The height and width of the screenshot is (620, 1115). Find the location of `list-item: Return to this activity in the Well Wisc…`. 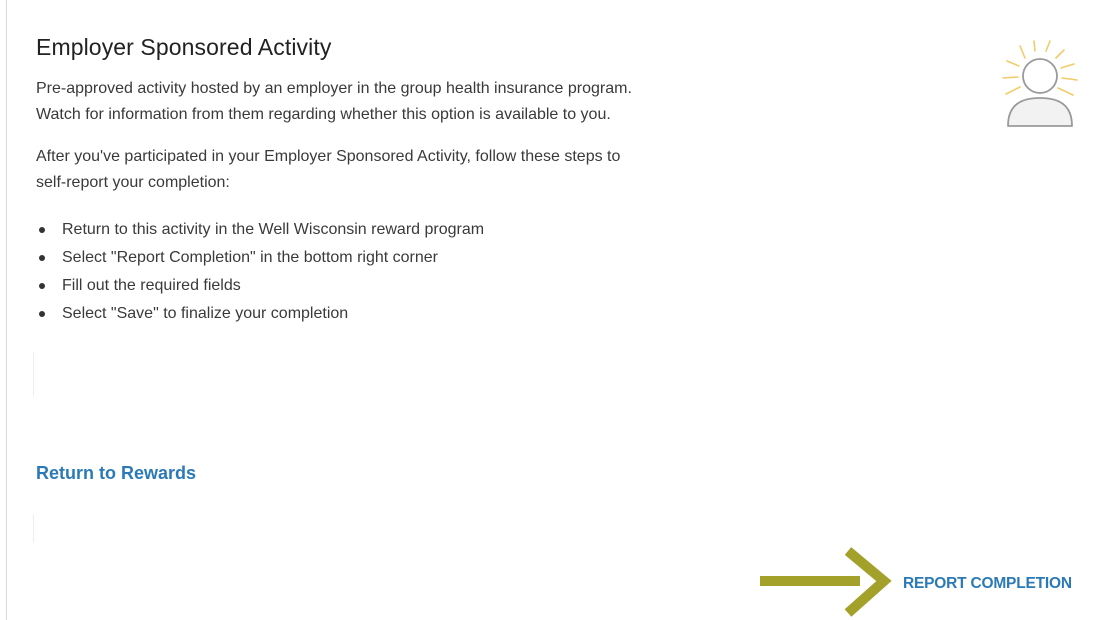

list-item: Return to this activity in the Well Wisc… is located at coordinates (260, 230).